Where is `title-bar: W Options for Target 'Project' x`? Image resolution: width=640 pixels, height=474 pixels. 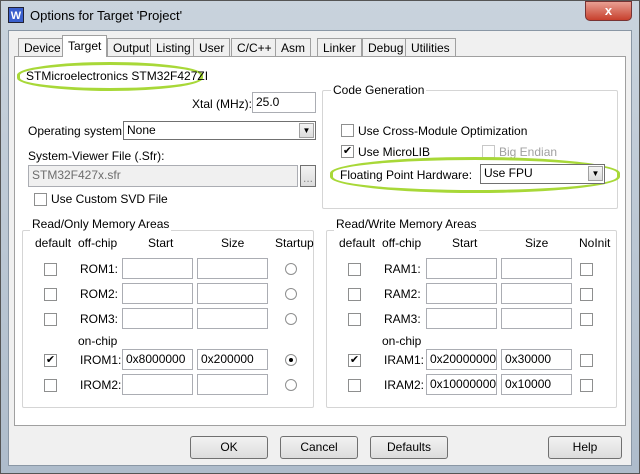 title-bar: W Options for Target 'Project' x is located at coordinates (320, 15).